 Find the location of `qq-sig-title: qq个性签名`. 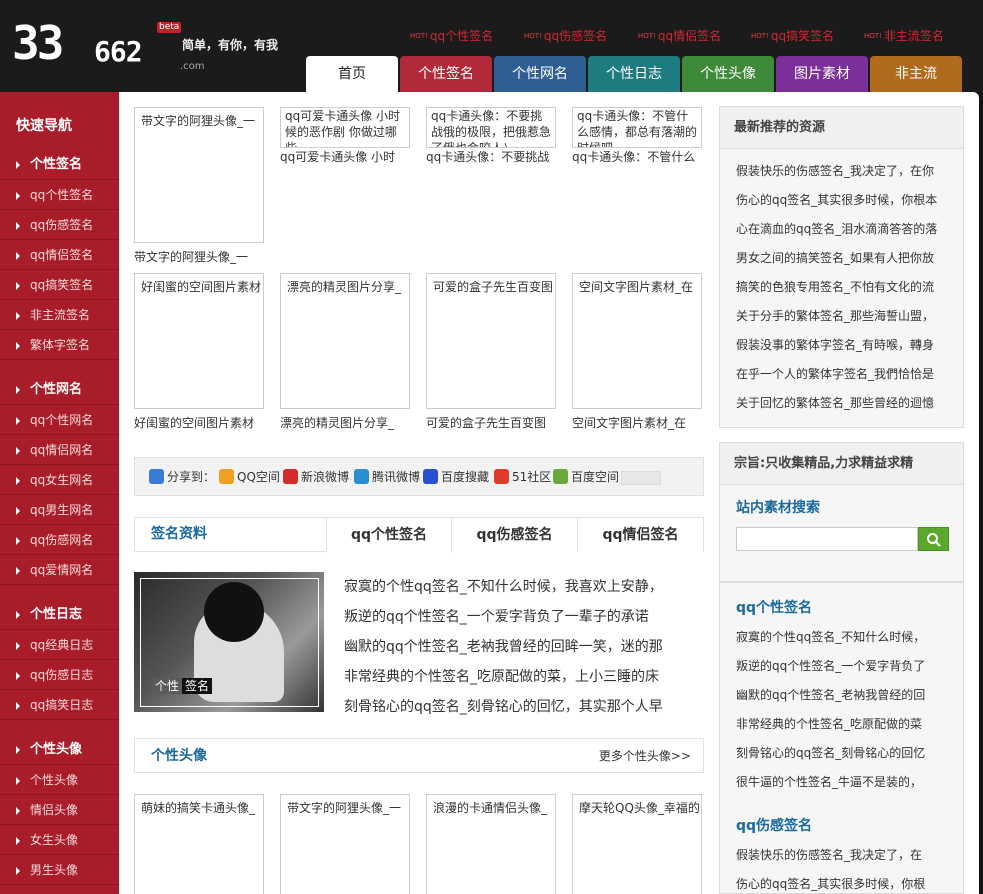

qq-sig-title: qq个性签名 is located at coordinates (841, 608).